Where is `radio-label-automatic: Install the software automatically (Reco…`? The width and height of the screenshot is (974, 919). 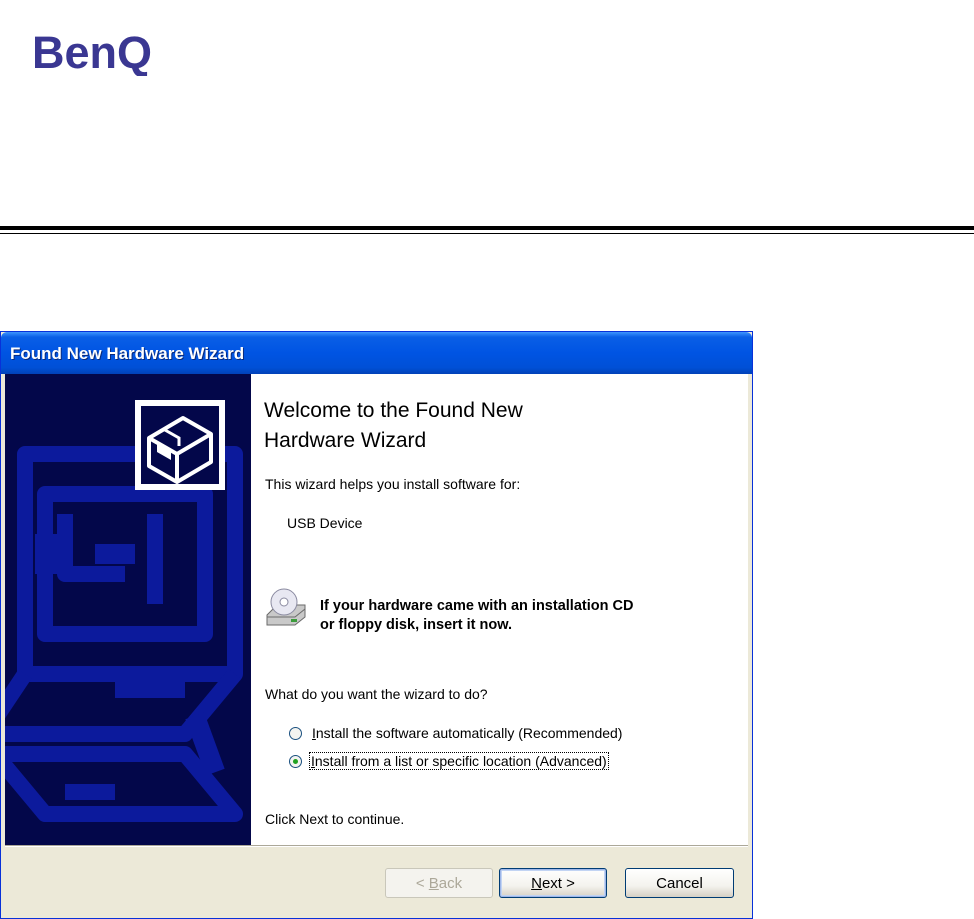
radio-label-automatic: Install the software automatically (Reco… is located at coordinates (467, 733).